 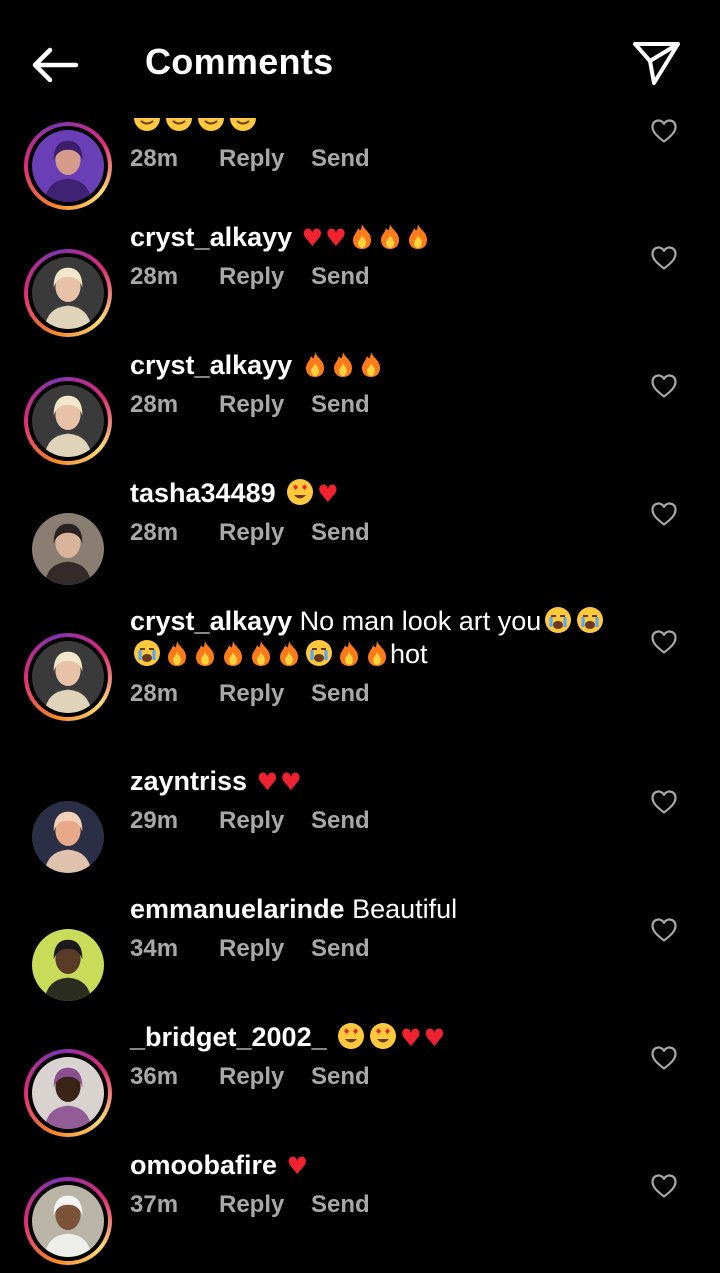 I want to click on comment-meta: 34m Reply Send, so click(x=375, y=949).